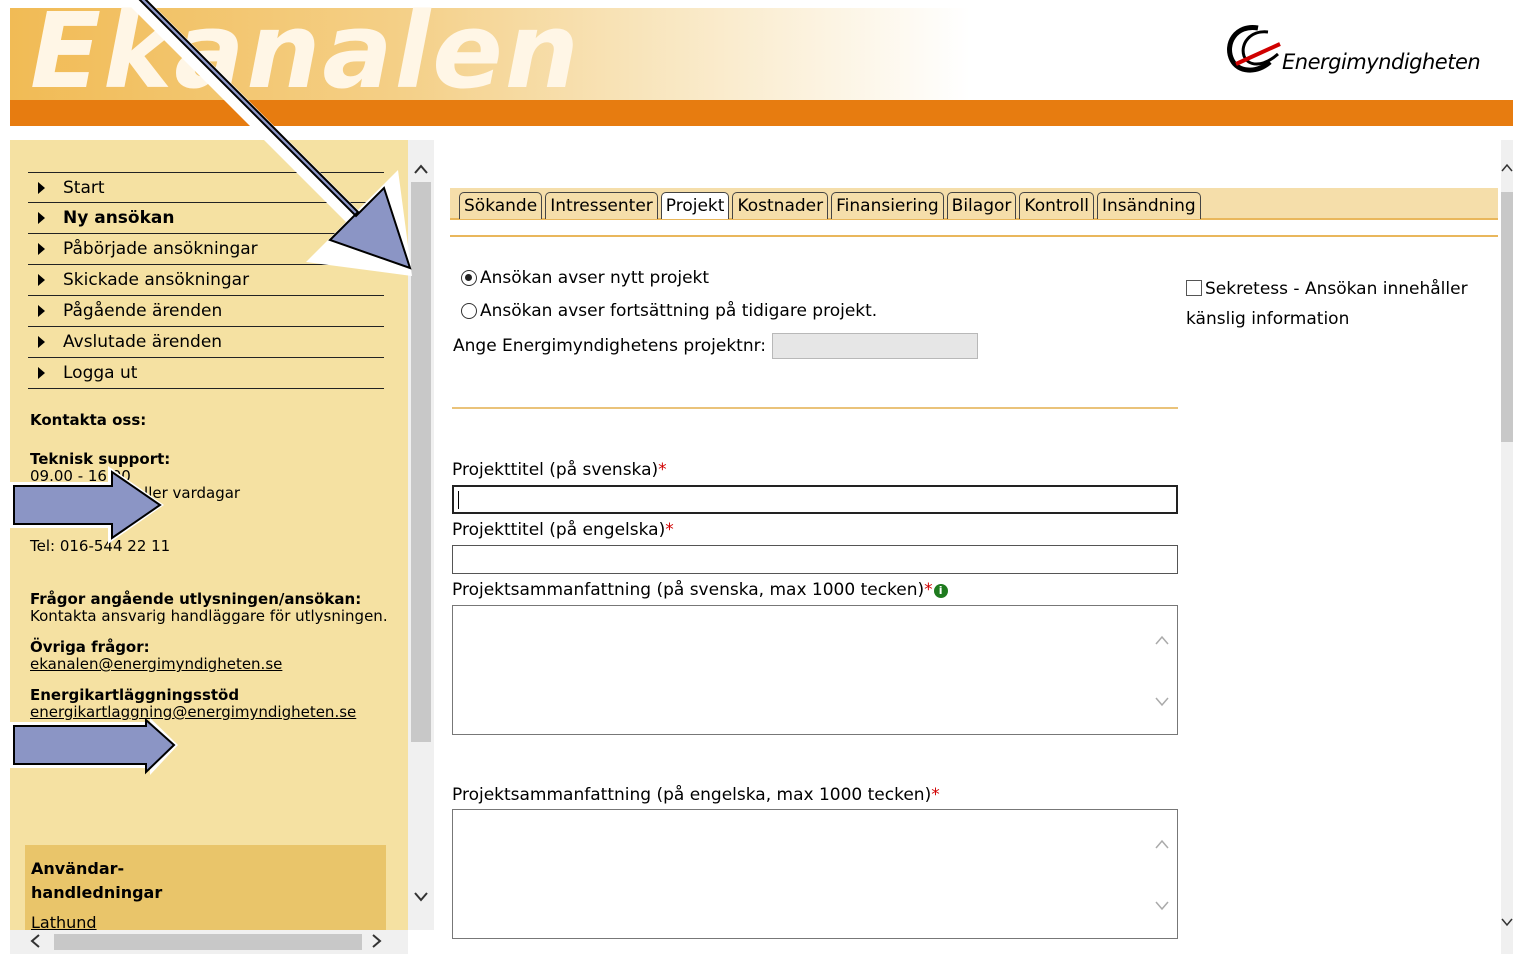  I want to click on nav-item-avslutade: Avslutade ärenden, so click(206, 342).